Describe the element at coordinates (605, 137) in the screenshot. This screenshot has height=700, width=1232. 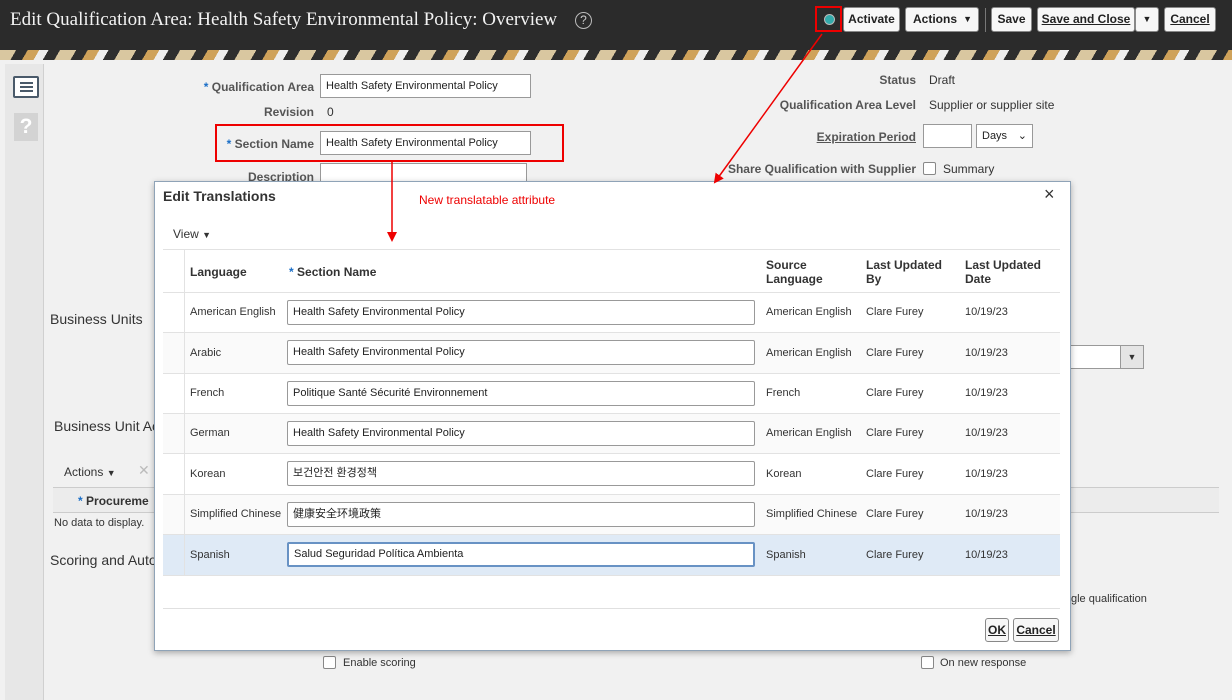
I see `annotation-arrows` at that location.